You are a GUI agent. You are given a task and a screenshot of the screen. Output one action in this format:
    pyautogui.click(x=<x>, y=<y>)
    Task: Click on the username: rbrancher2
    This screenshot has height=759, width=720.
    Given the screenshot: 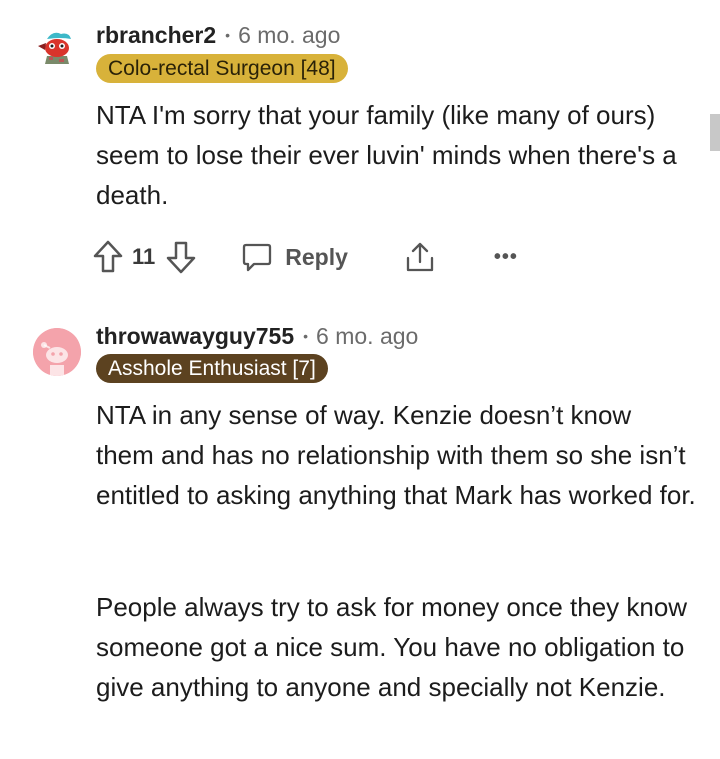 What is the action you would take?
    pyautogui.click(x=156, y=35)
    